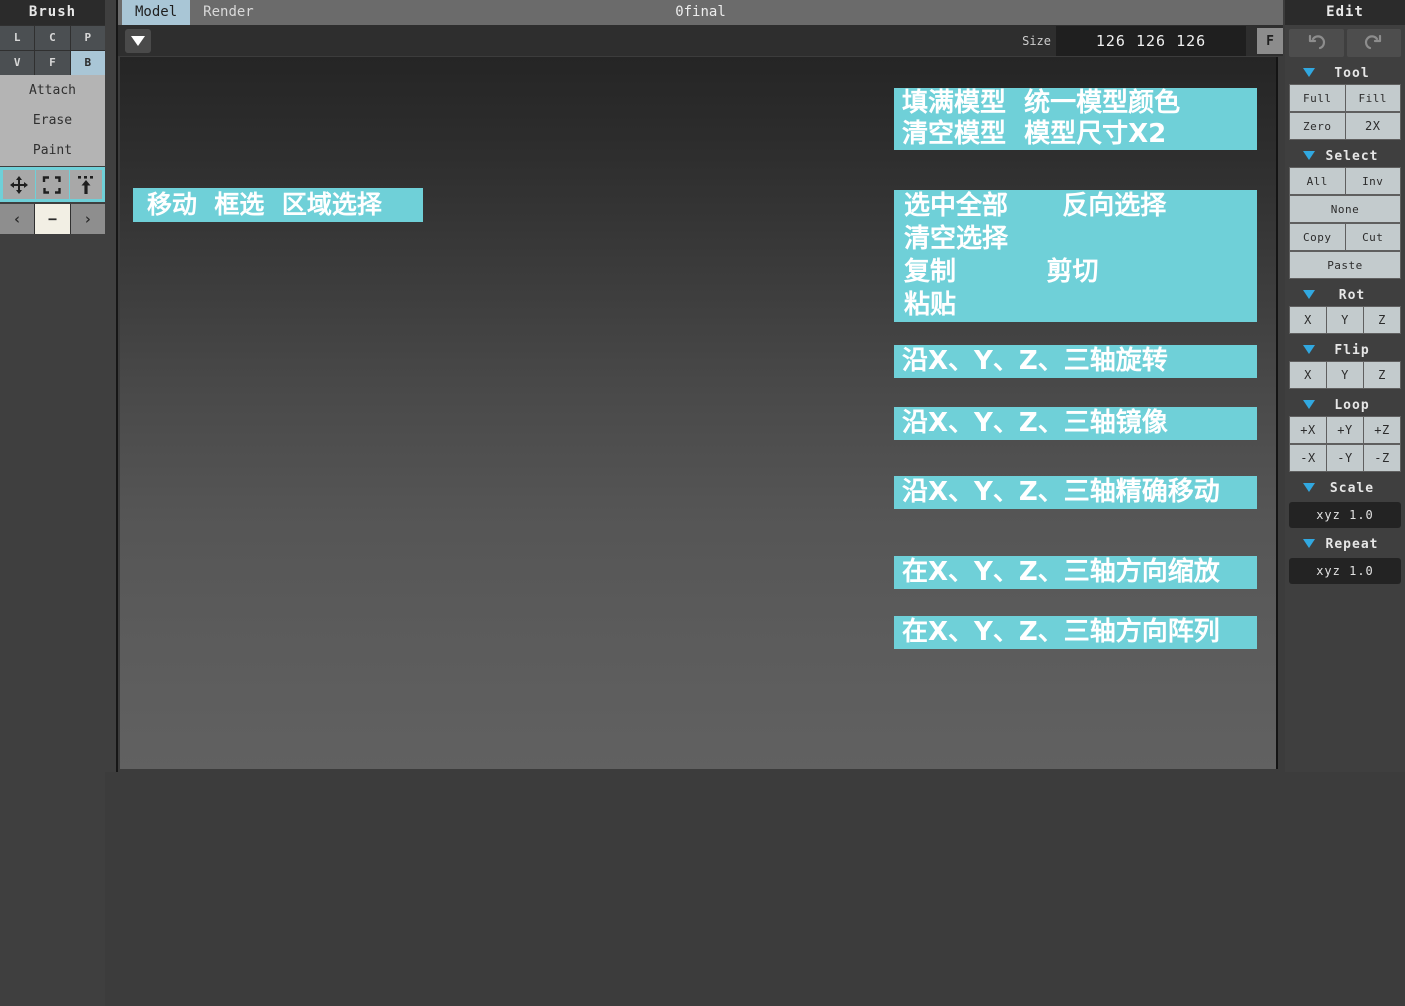 The width and height of the screenshot is (1405, 1006). Describe the element at coordinates (1382, 375) in the screenshot. I see `flip-button-z: Z` at that location.